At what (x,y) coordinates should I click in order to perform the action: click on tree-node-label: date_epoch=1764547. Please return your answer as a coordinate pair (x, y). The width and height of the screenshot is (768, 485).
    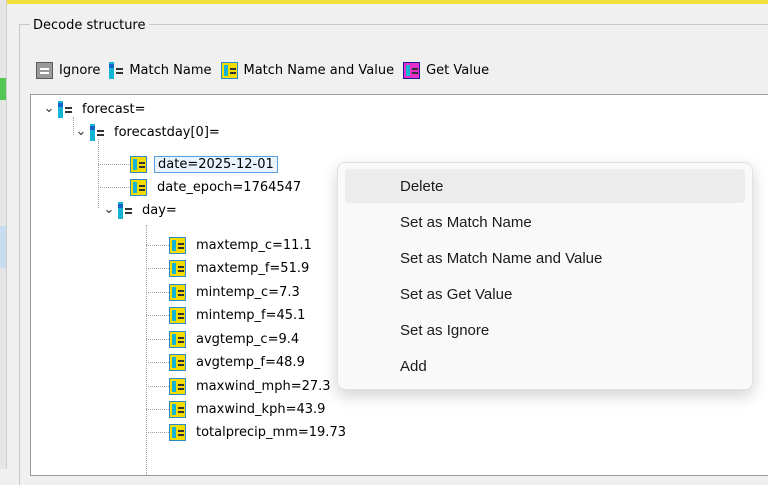
    Looking at the image, I should click on (229, 187).